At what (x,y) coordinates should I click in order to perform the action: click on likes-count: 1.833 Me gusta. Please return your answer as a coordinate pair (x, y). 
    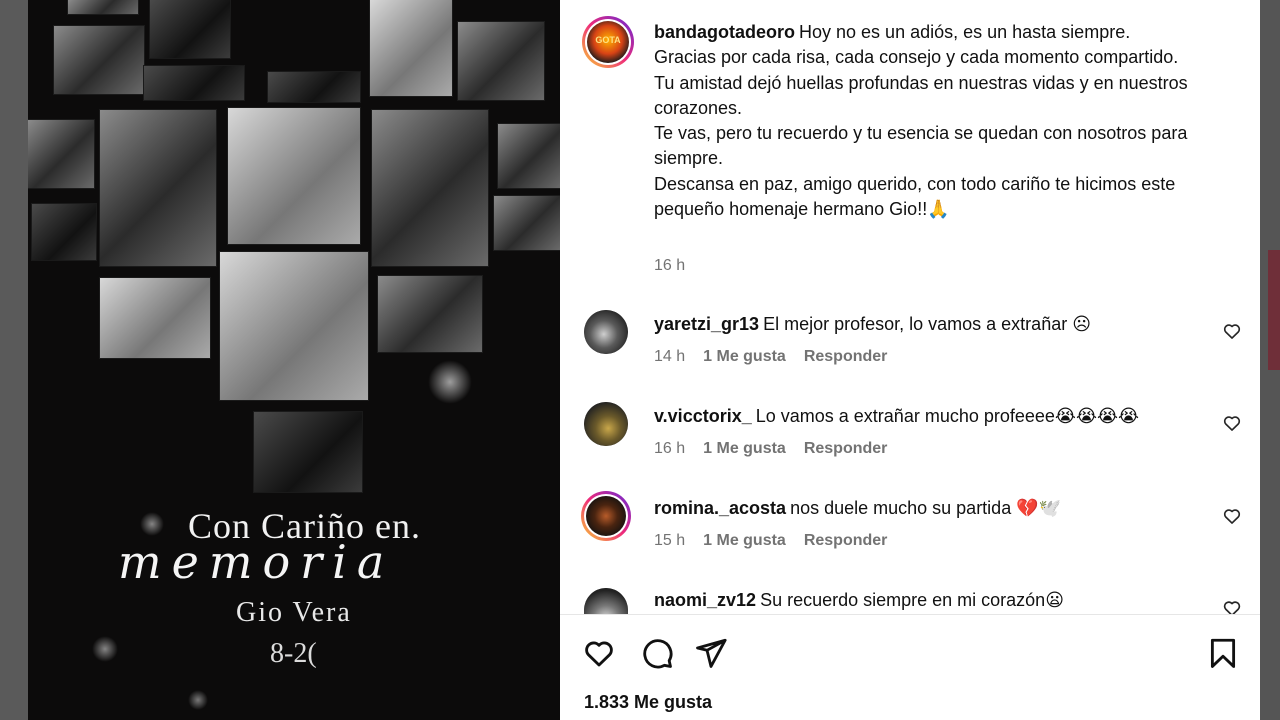
    Looking at the image, I should click on (648, 702).